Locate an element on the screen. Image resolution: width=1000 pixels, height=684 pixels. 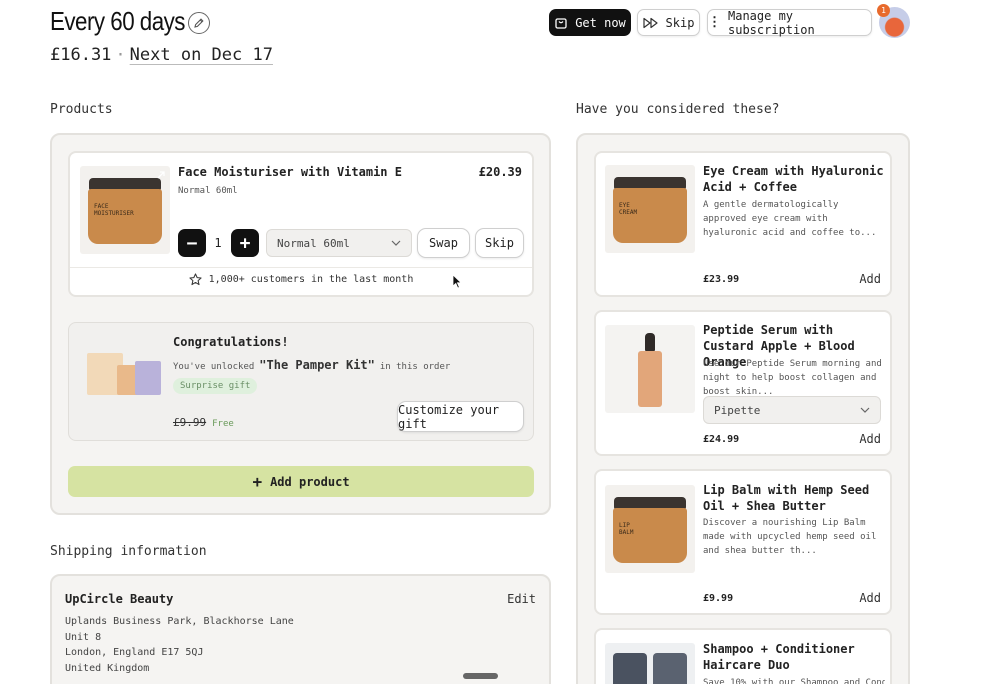
recommendation-price: £24.99 is located at coordinates (721, 439).